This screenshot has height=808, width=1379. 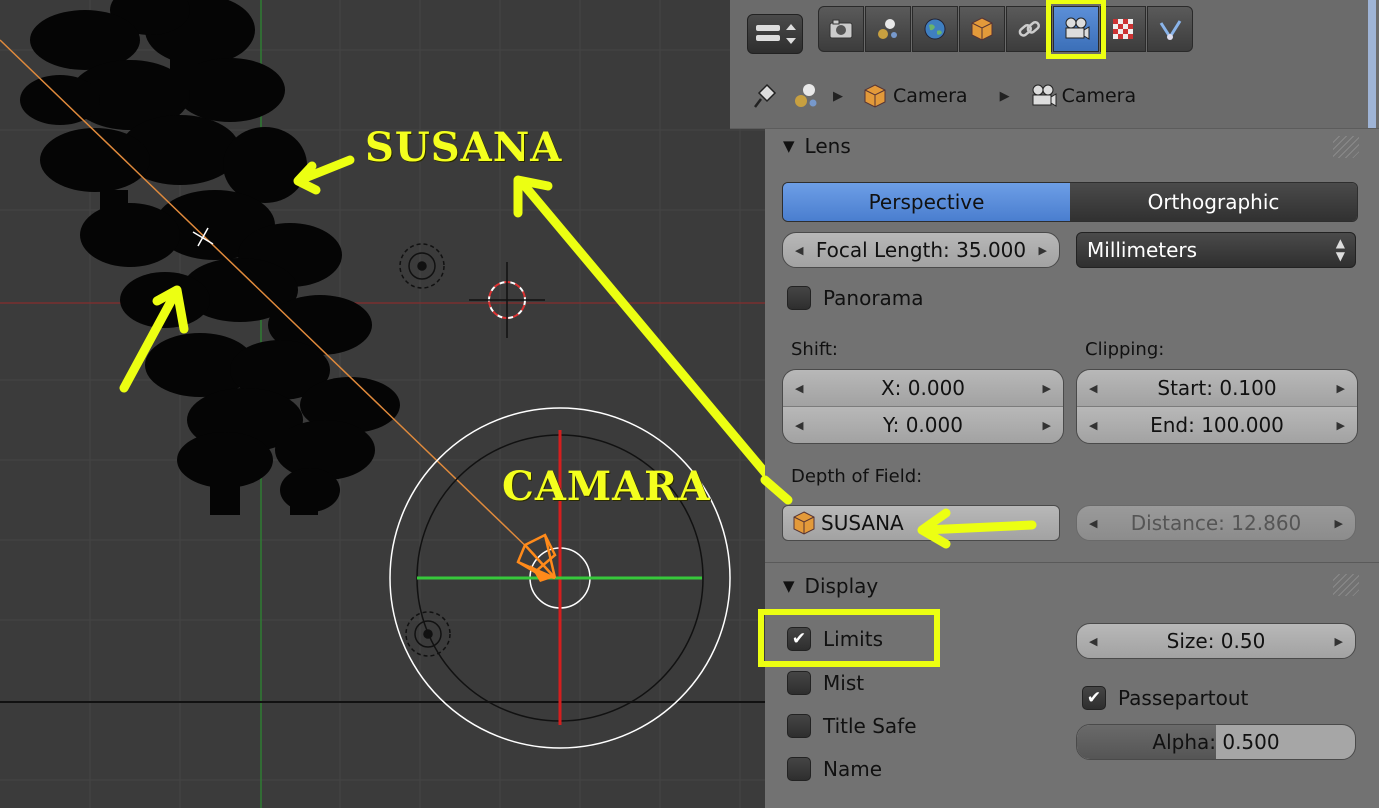 I want to click on clip-end-value: End: 100.000, so click(x=1217, y=425).